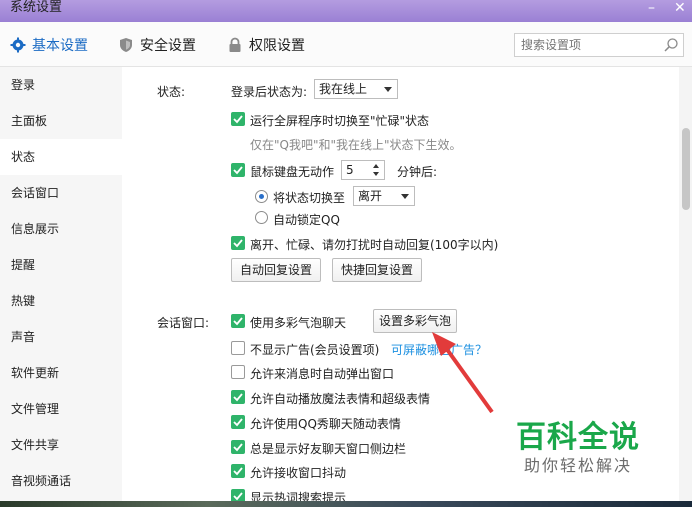 Image resolution: width=692 pixels, height=507 pixels. I want to click on watermark-brand: 百科全说, so click(578, 437).